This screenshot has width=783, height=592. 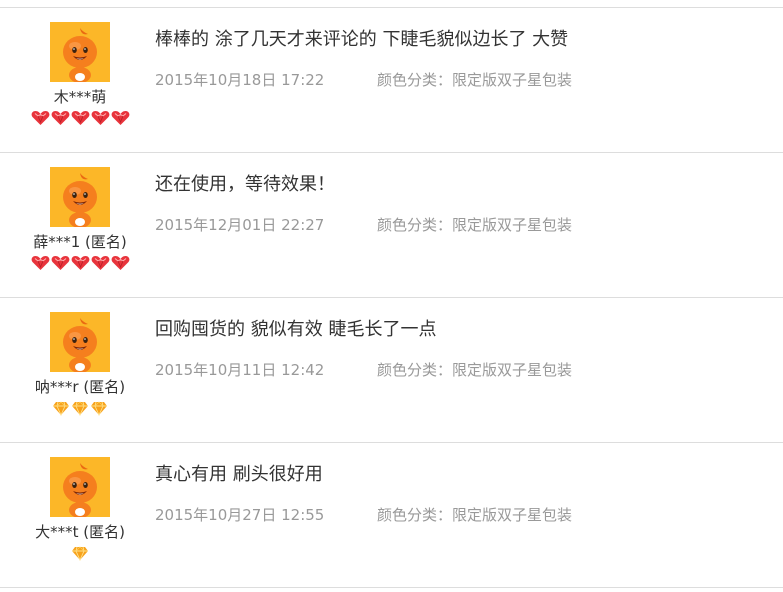 What do you see at coordinates (80, 97) in the screenshot?
I see `reviewer-name: 木***萌` at bounding box center [80, 97].